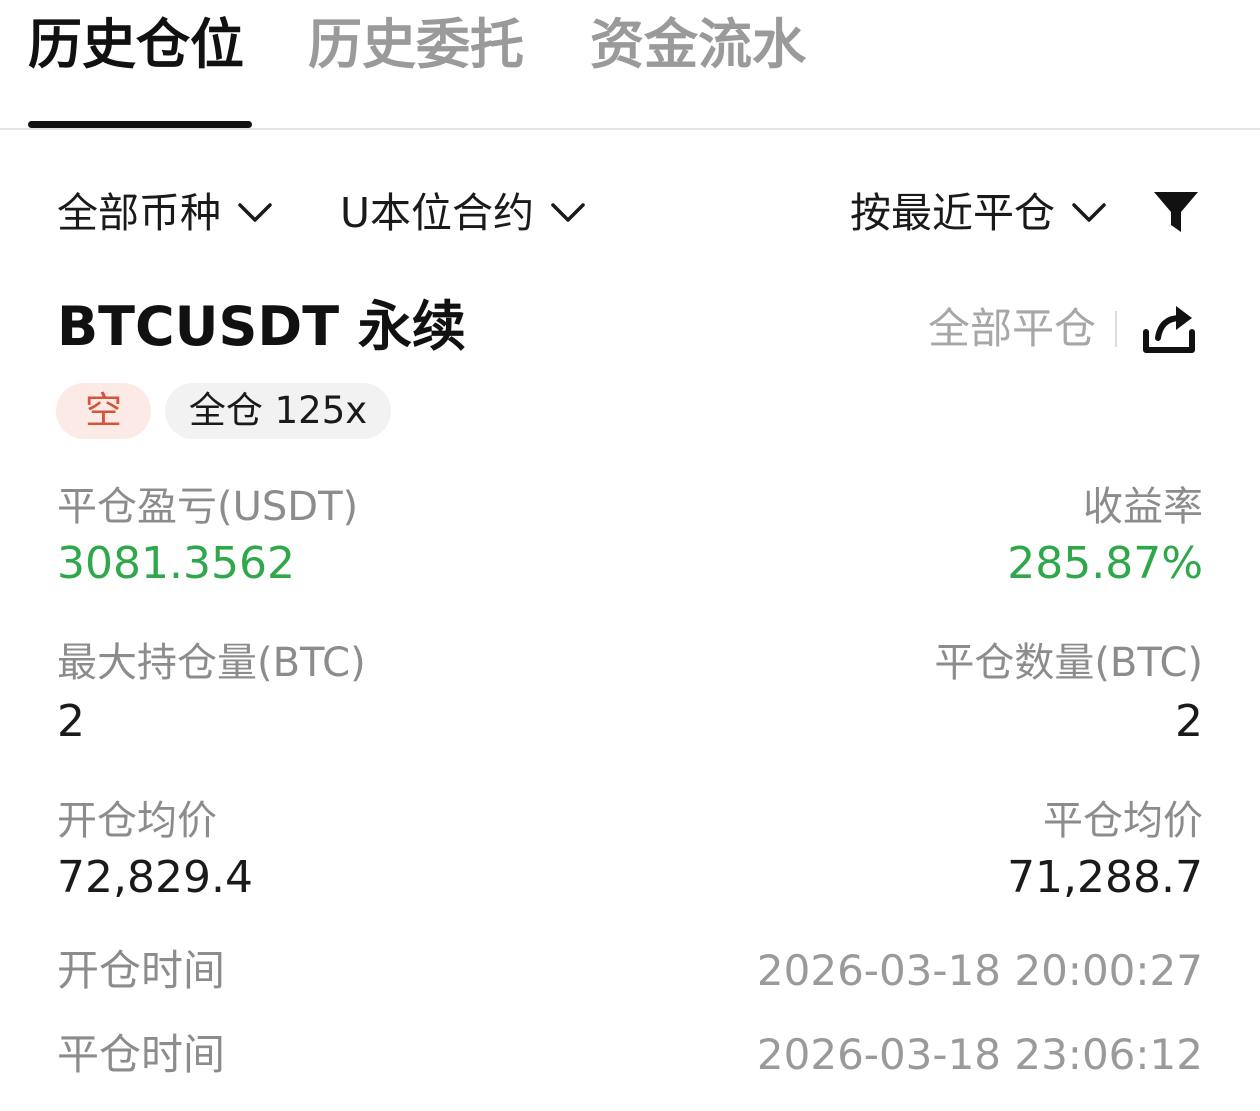 The width and height of the screenshot is (1260, 1111). What do you see at coordinates (136, 45) in the screenshot?
I see `tab-history-positions: 历史仓位` at bounding box center [136, 45].